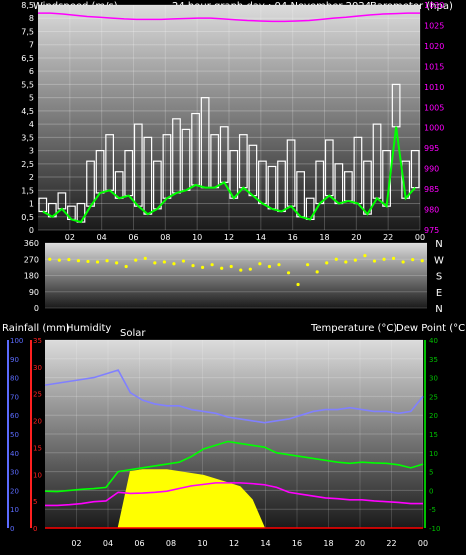  Describe the element at coordinates (34, 292) in the screenshot. I see `direction-tick-label: 90` at that location.